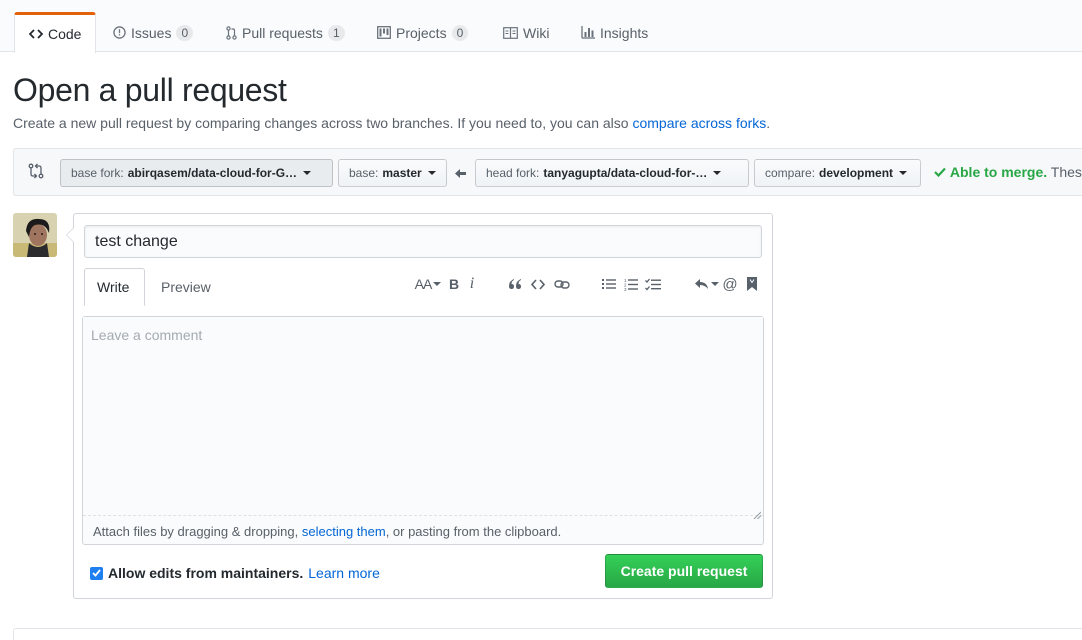 The image size is (1082, 640). I want to click on allow-edits-label: Allow edits from maintainers., so click(206, 573).